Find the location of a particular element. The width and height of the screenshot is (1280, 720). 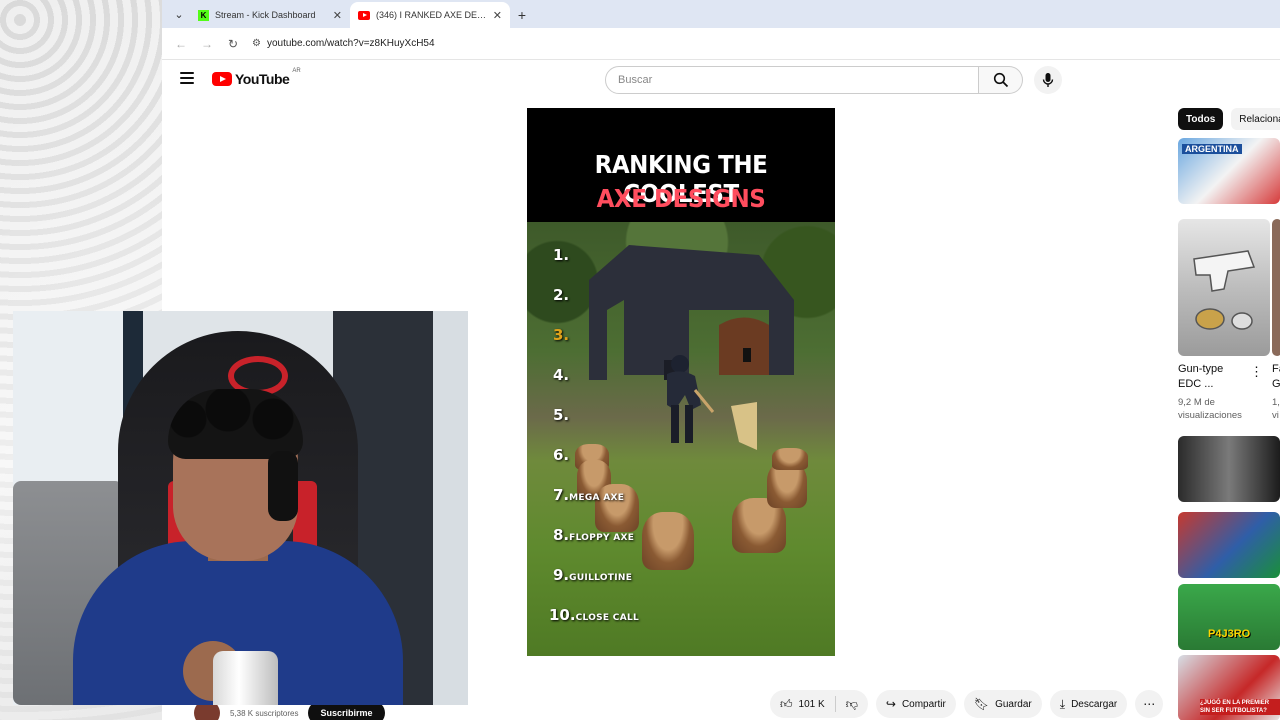

youtube-header: YouTube AR Buscar is located at coordinates (721, 80).